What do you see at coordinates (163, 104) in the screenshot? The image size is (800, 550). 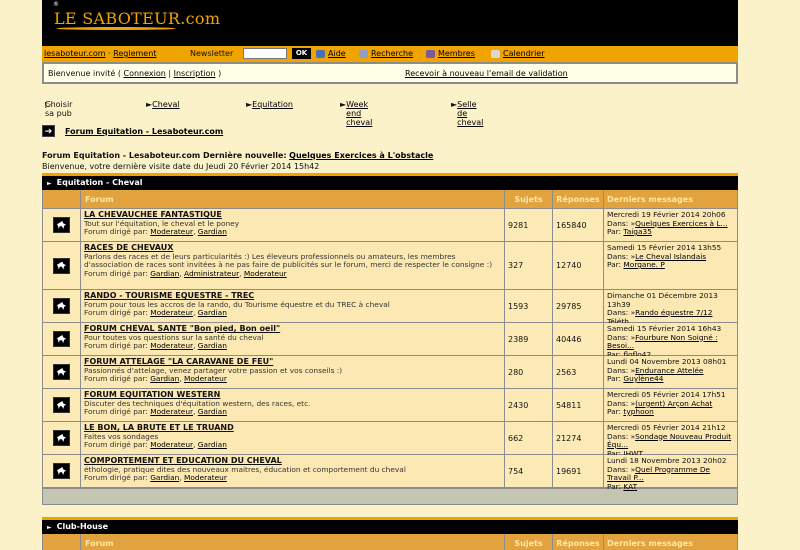 I see `promo-link-1: ► Cheval` at bounding box center [163, 104].